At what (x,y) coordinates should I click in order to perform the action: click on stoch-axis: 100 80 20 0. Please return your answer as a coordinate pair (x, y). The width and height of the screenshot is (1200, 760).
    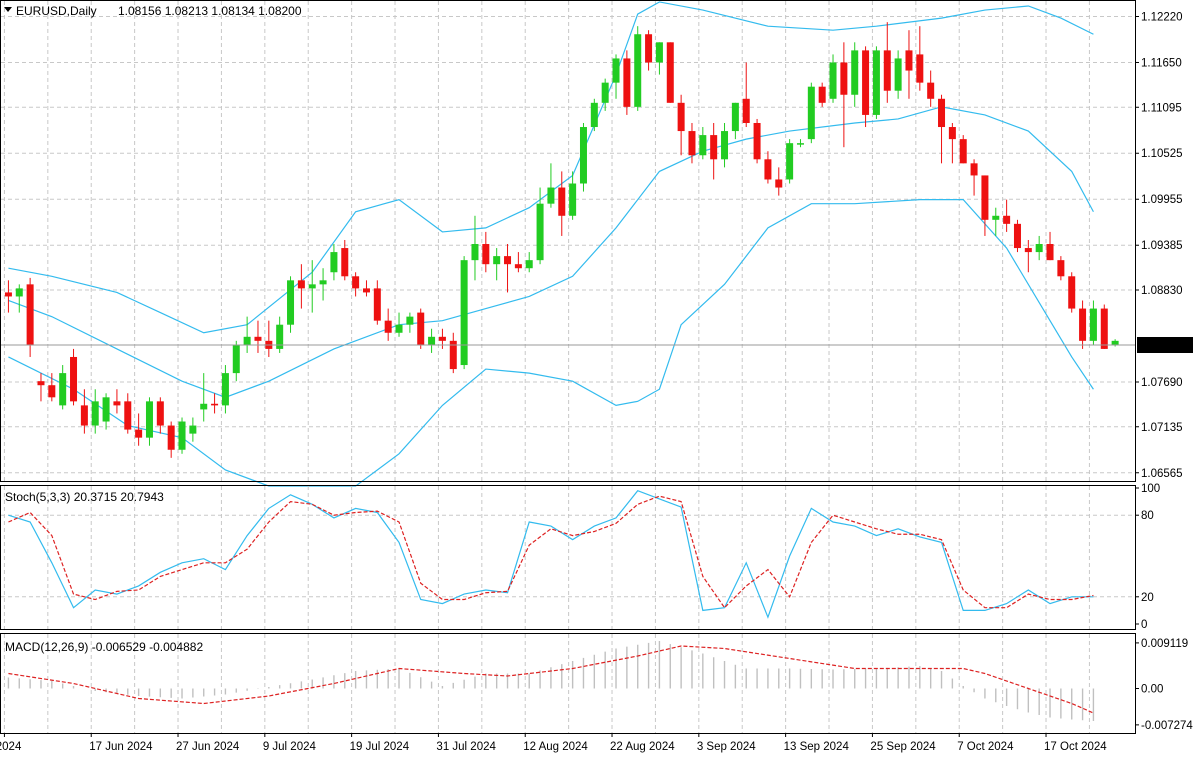
    Looking at the image, I should click on (1147, 557).